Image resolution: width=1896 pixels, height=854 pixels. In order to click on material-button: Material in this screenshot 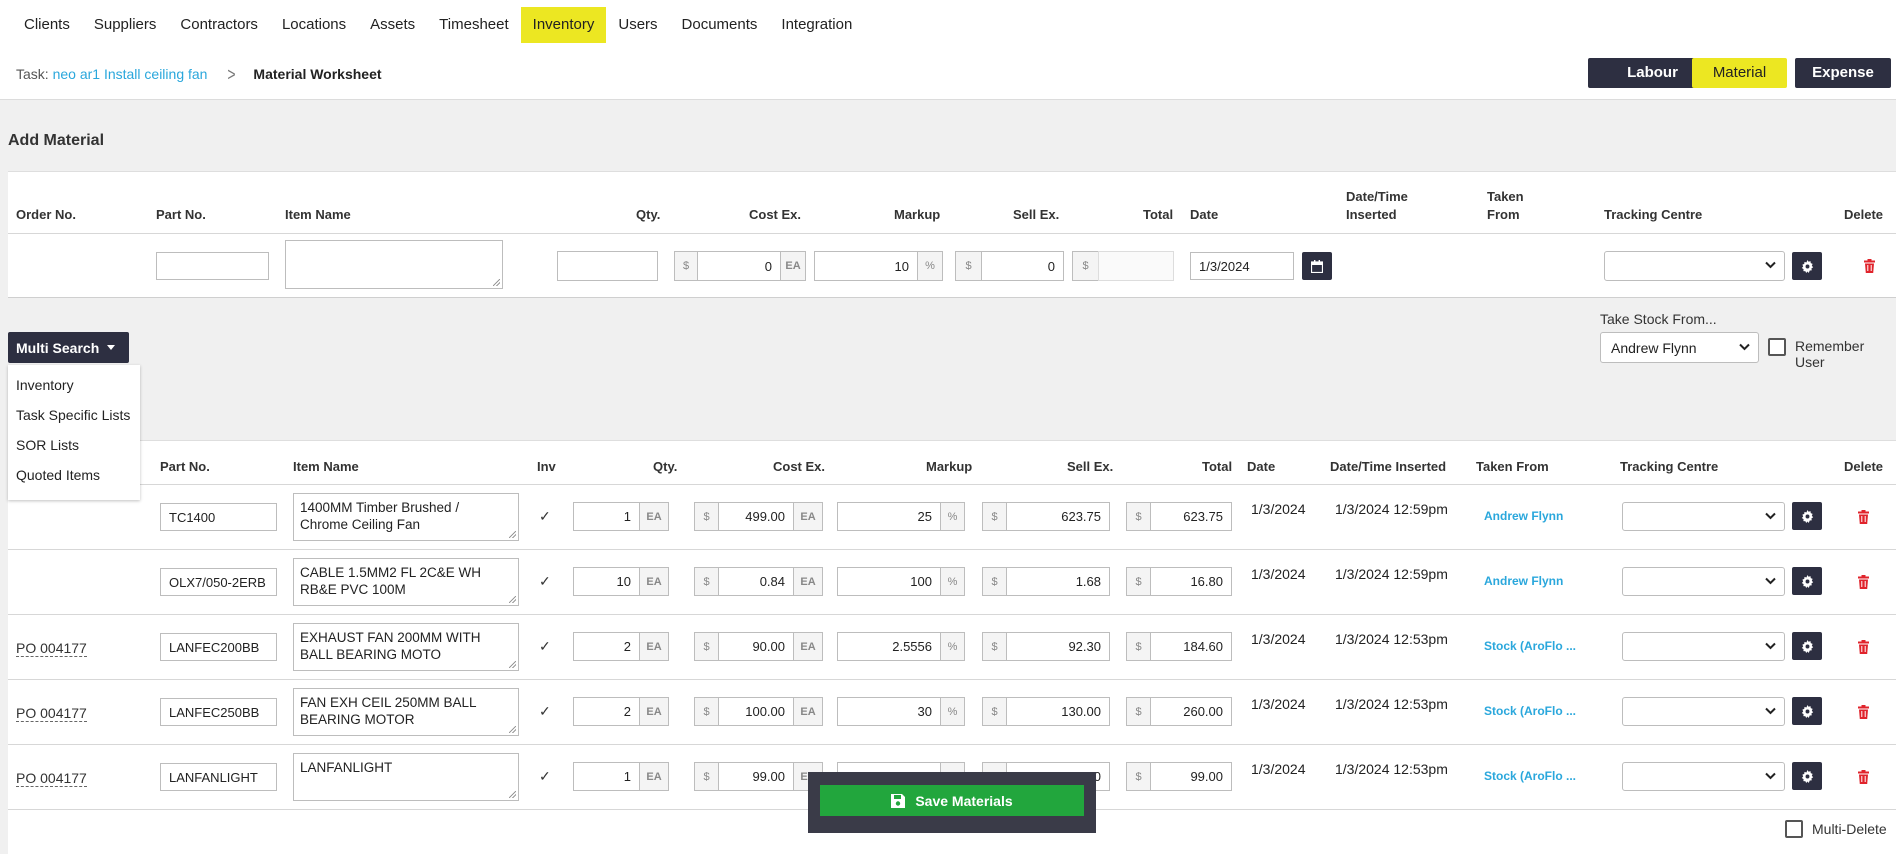, I will do `click(1739, 73)`.